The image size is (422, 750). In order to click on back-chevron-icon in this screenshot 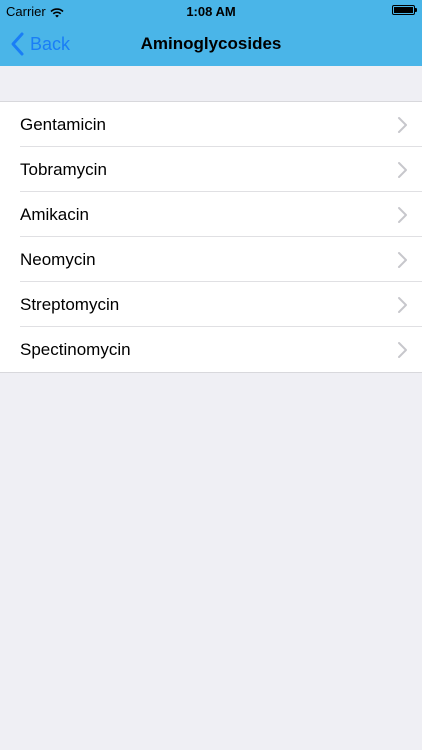, I will do `click(19, 44)`.